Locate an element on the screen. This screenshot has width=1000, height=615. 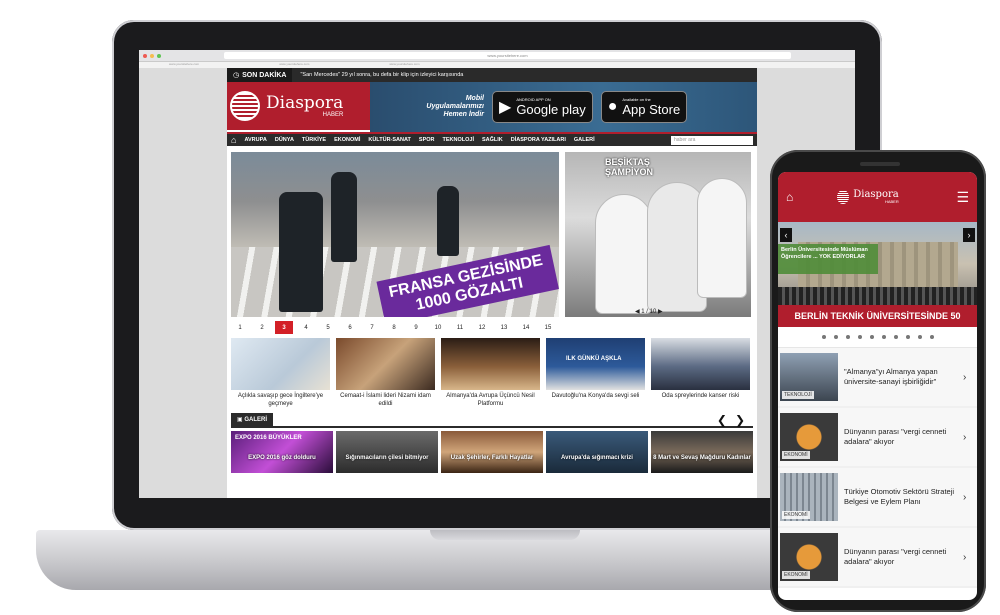
news-card-title: Almanya'da Avrupa Üçüncü Nesil Platformu is located at coordinates (490, 400).